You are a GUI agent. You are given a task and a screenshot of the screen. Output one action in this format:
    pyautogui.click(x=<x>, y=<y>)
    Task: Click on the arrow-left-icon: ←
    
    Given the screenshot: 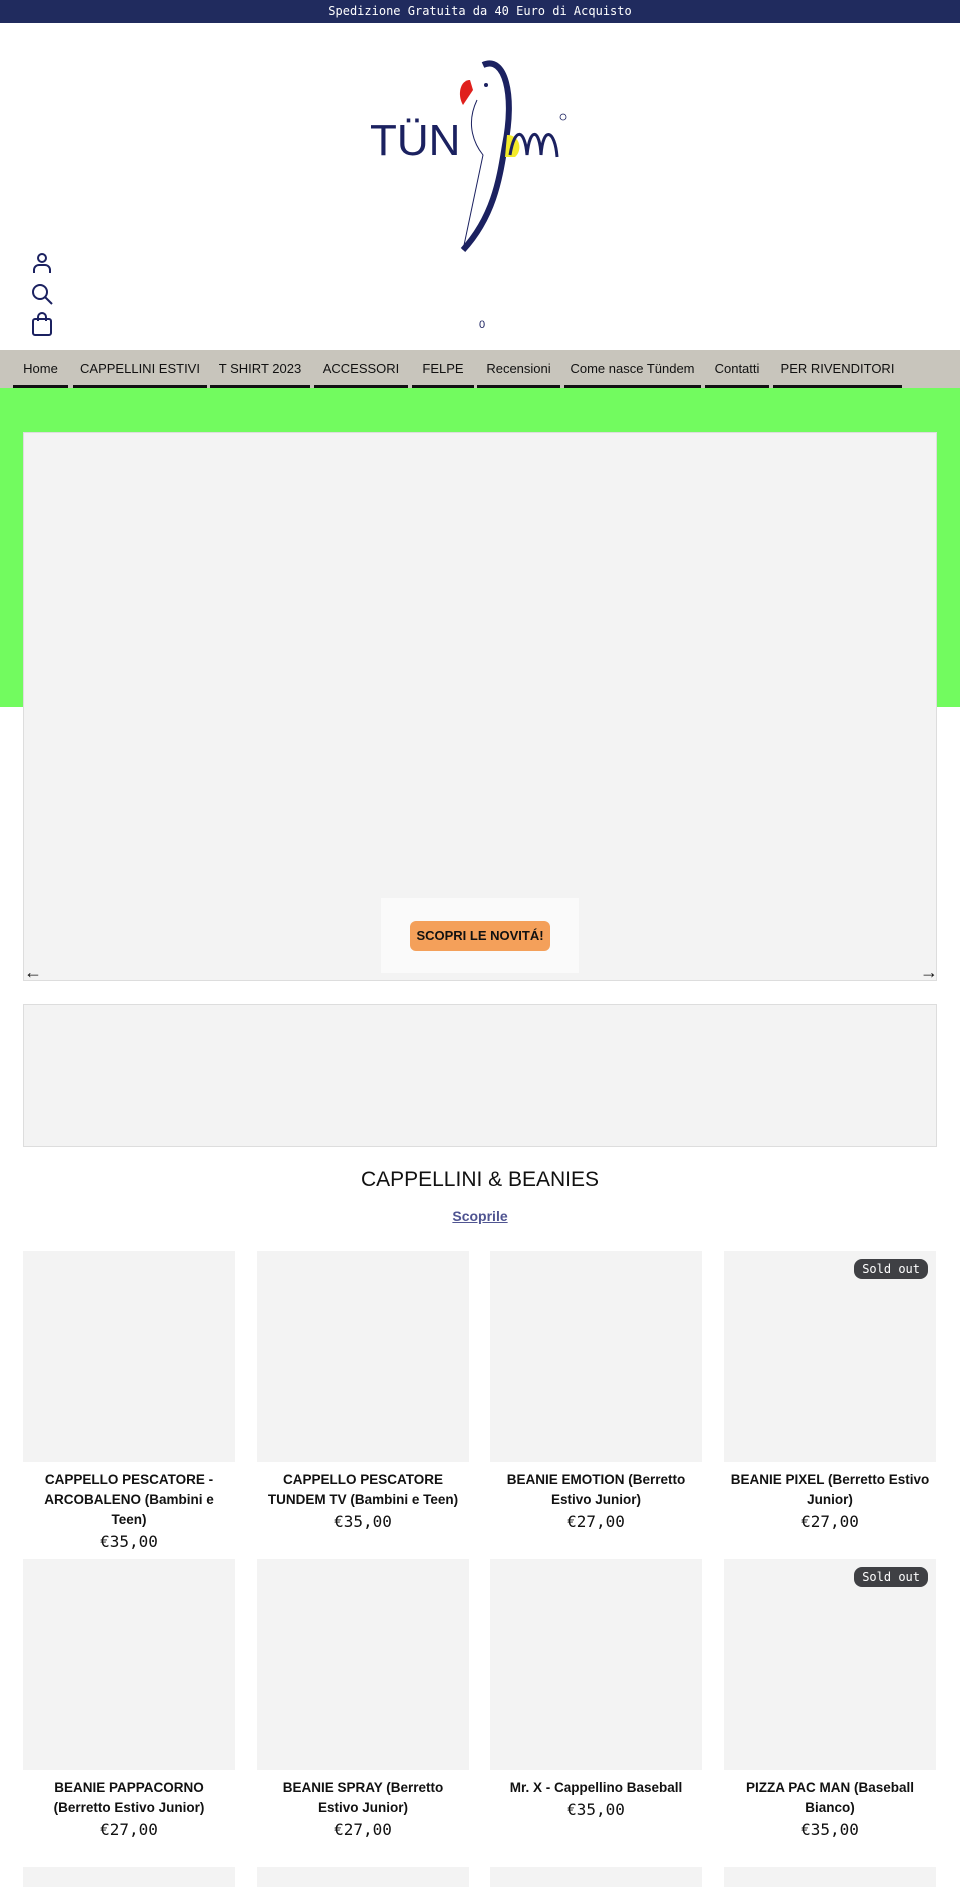 What is the action you would take?
    pyautogui.click(x=33, y=972)
    